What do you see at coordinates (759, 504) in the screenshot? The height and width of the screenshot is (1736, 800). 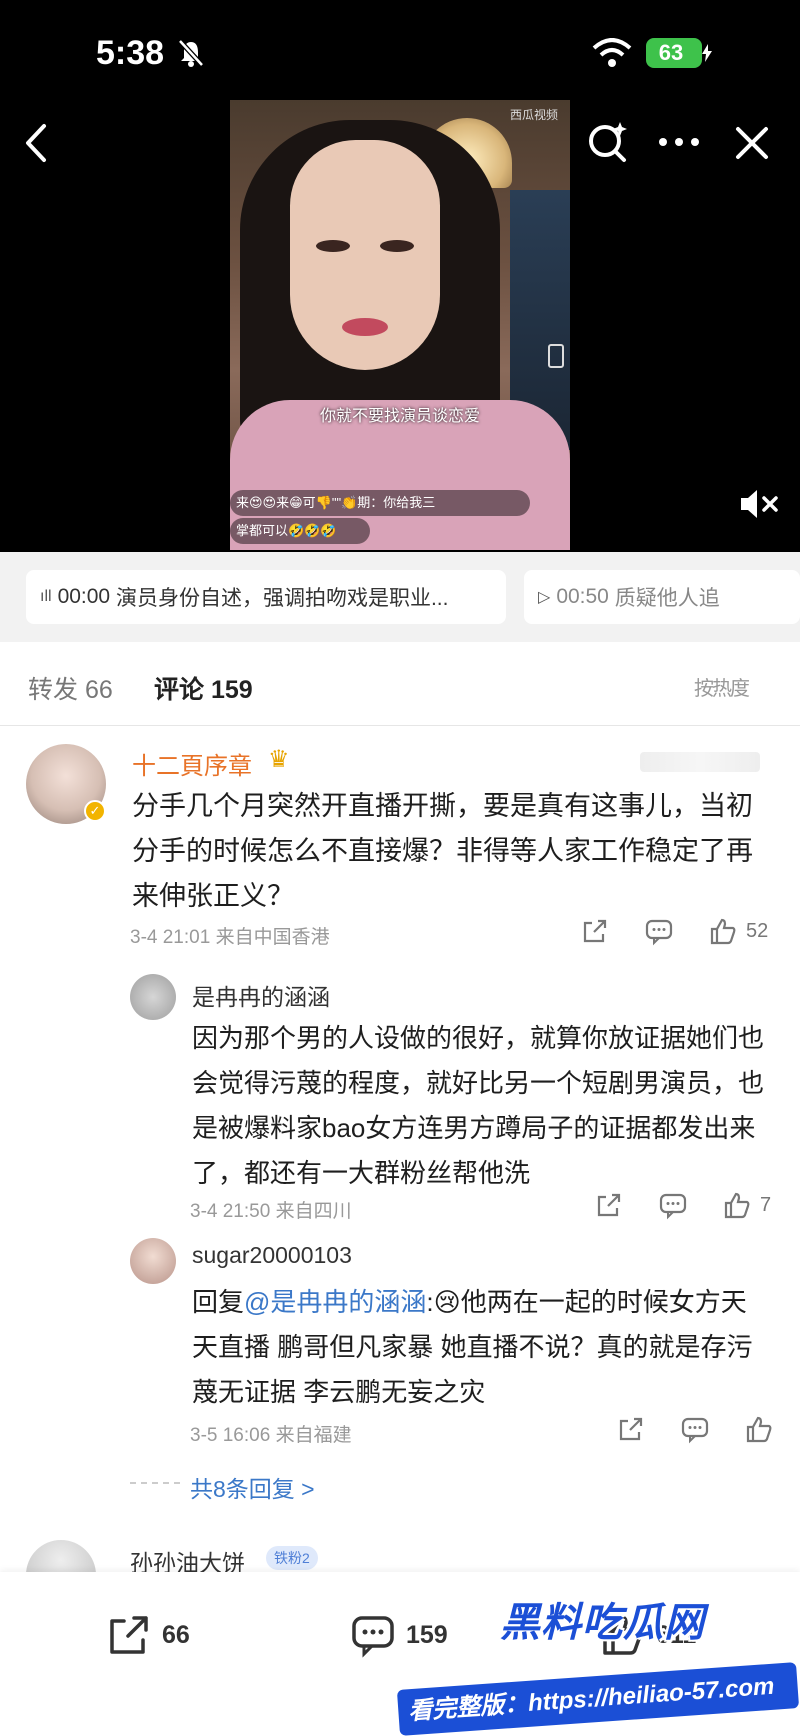 I see `mute-speaker-icon` at bounding box center [759, 504].